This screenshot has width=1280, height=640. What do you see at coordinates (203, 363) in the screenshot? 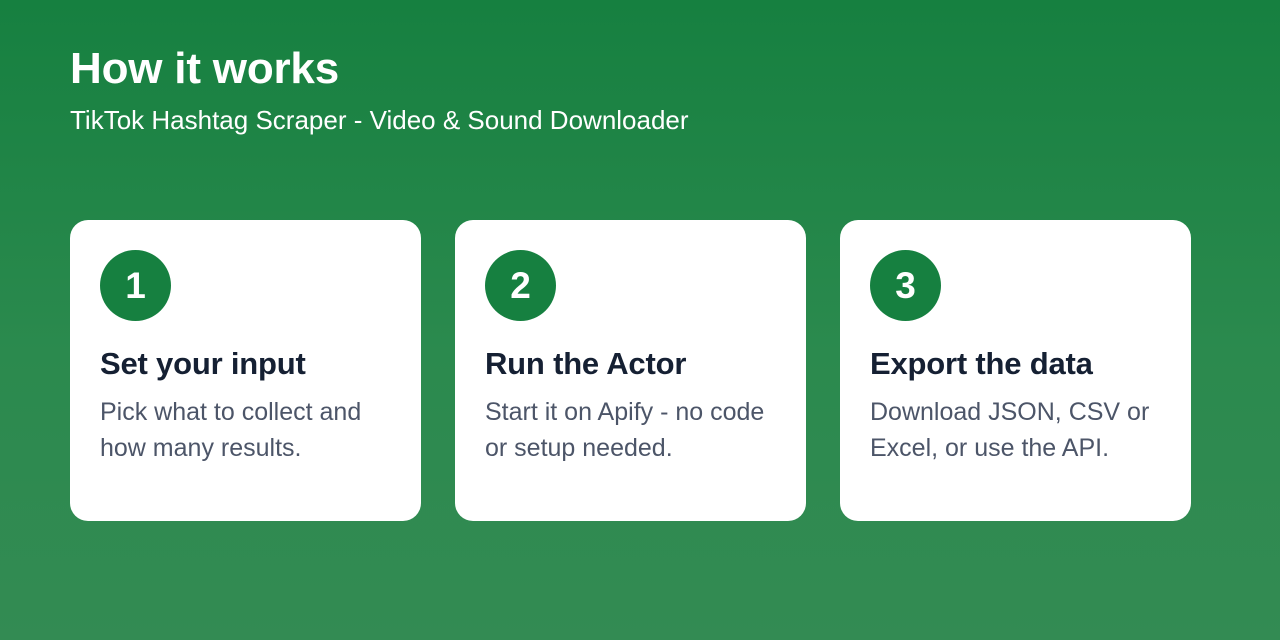
I see `step-title: Set your input` at bounding box center [203, 363].